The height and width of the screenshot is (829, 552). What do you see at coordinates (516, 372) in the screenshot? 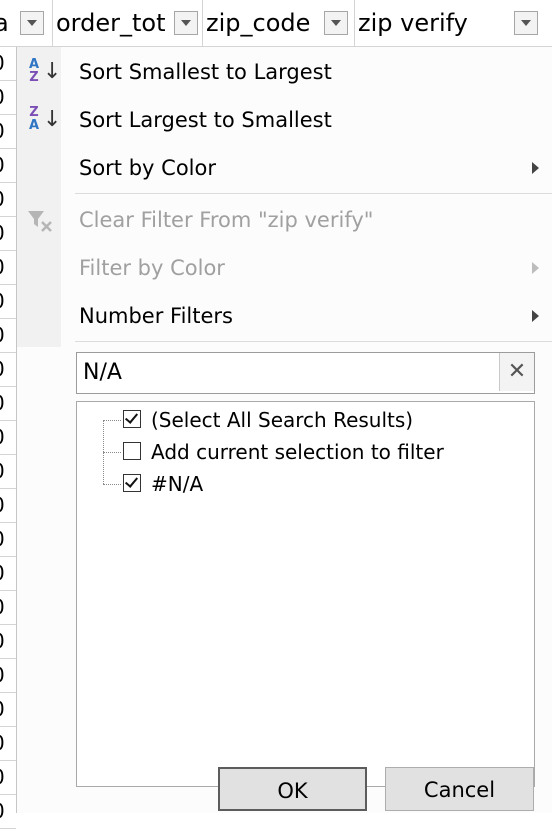
I see `clear-search-button: ✕` at bounding box center [516, 372].